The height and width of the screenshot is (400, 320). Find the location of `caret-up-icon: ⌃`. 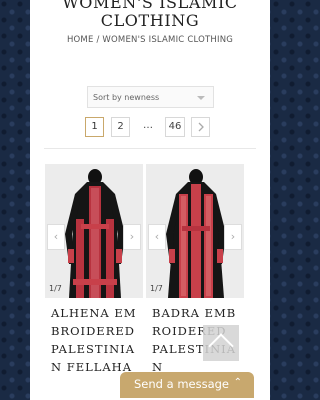

caret-up-icon: ⌃ is located at coordinates (237, 382).